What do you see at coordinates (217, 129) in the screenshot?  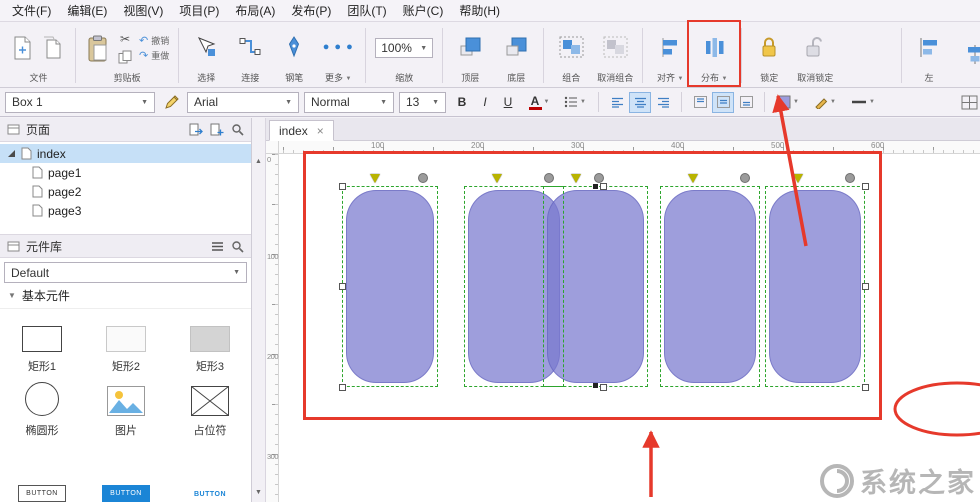 I see `add-page-button` at bounding box center [217, 129].